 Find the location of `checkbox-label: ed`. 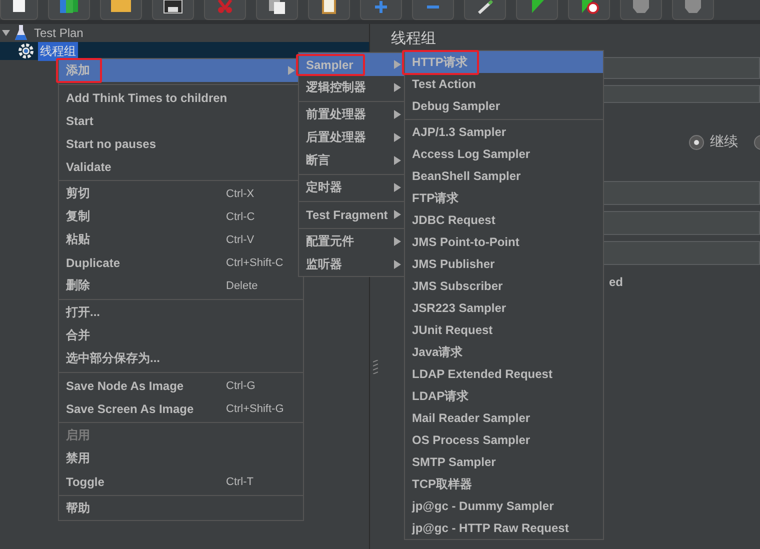

checkbox-label: ed is located at coordinates (616, 282).